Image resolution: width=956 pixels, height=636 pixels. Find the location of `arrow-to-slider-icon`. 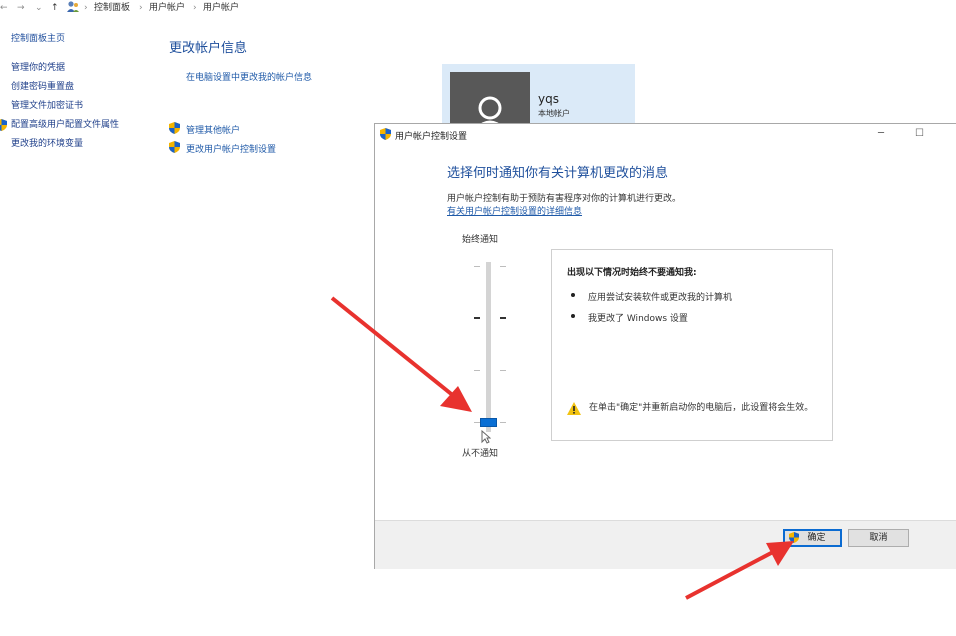

arrow-to-slider-icon is located at coordinates (401, 354).